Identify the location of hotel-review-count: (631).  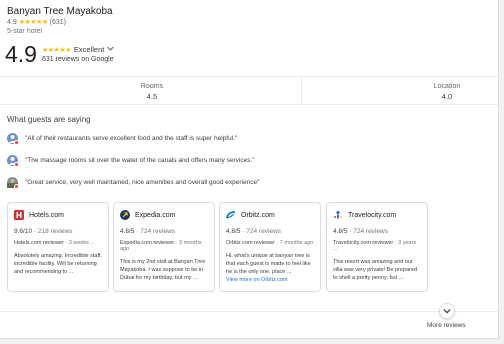
(58, 22).